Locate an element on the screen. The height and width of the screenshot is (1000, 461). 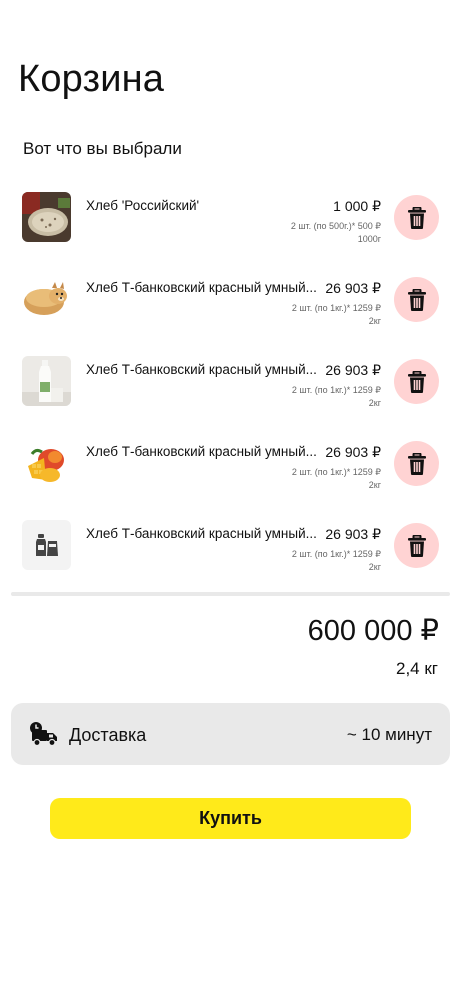
delivery-truck-icon is located at coordinates (43, 734).